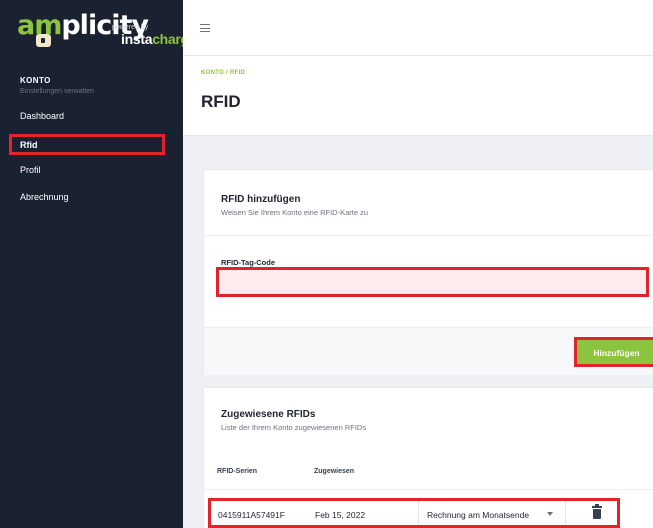 This screenshot has width=653, height=528. I want to click on sidebar-item-abrechnung: Abrechnung, so click(44, 197).